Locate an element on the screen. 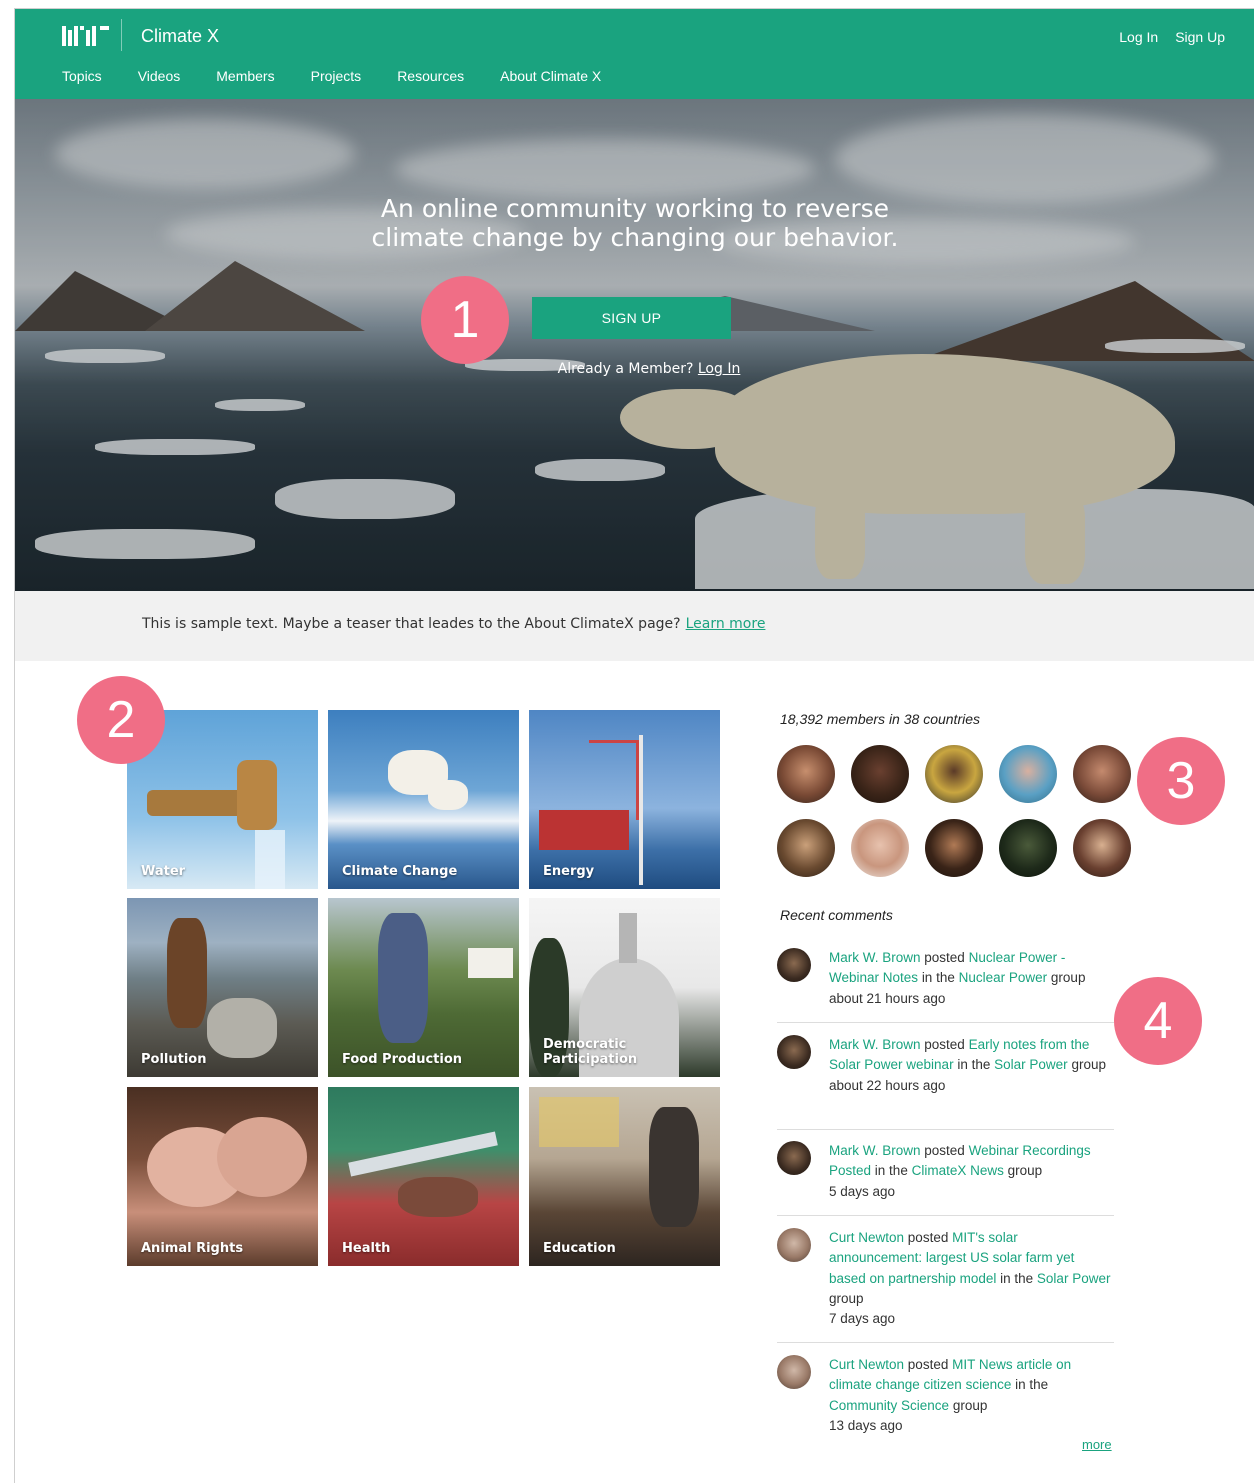  comment-time: 13 days ago is located at coordinates (866, 1425).